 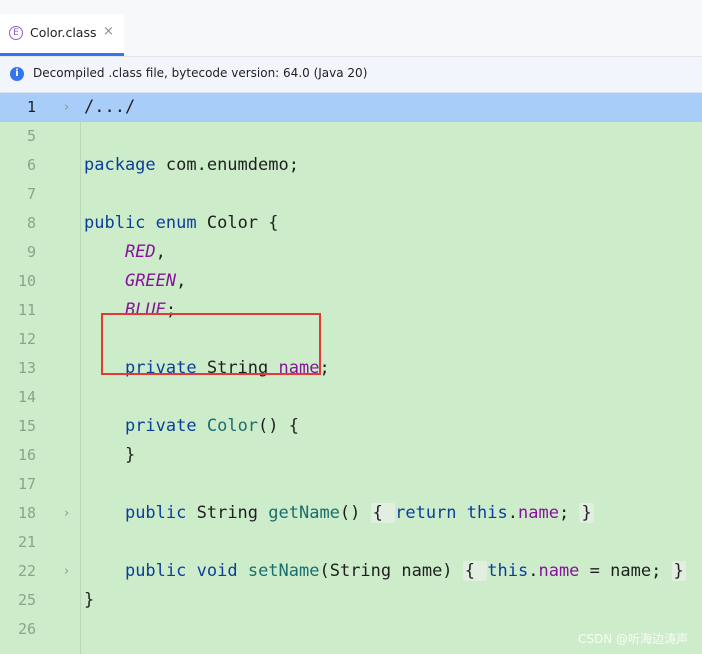 I want to click on code-line: 7, so click(x=351, y=194).